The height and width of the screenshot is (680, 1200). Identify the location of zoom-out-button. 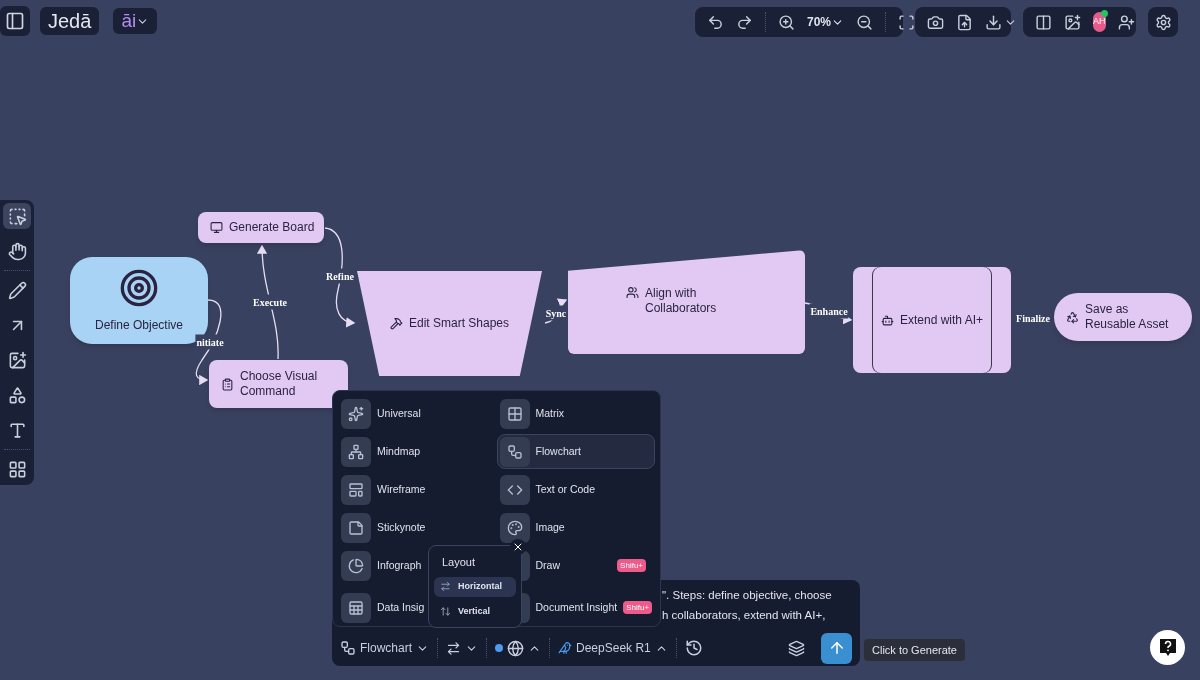
(865, 22).